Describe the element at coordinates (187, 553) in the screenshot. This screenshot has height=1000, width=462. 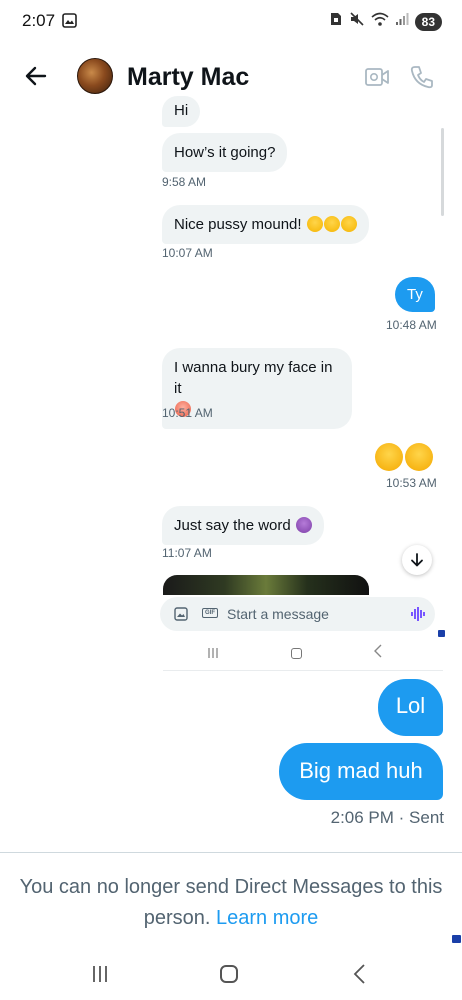
I see `message-timestamp: 11:07 AM` at that location.